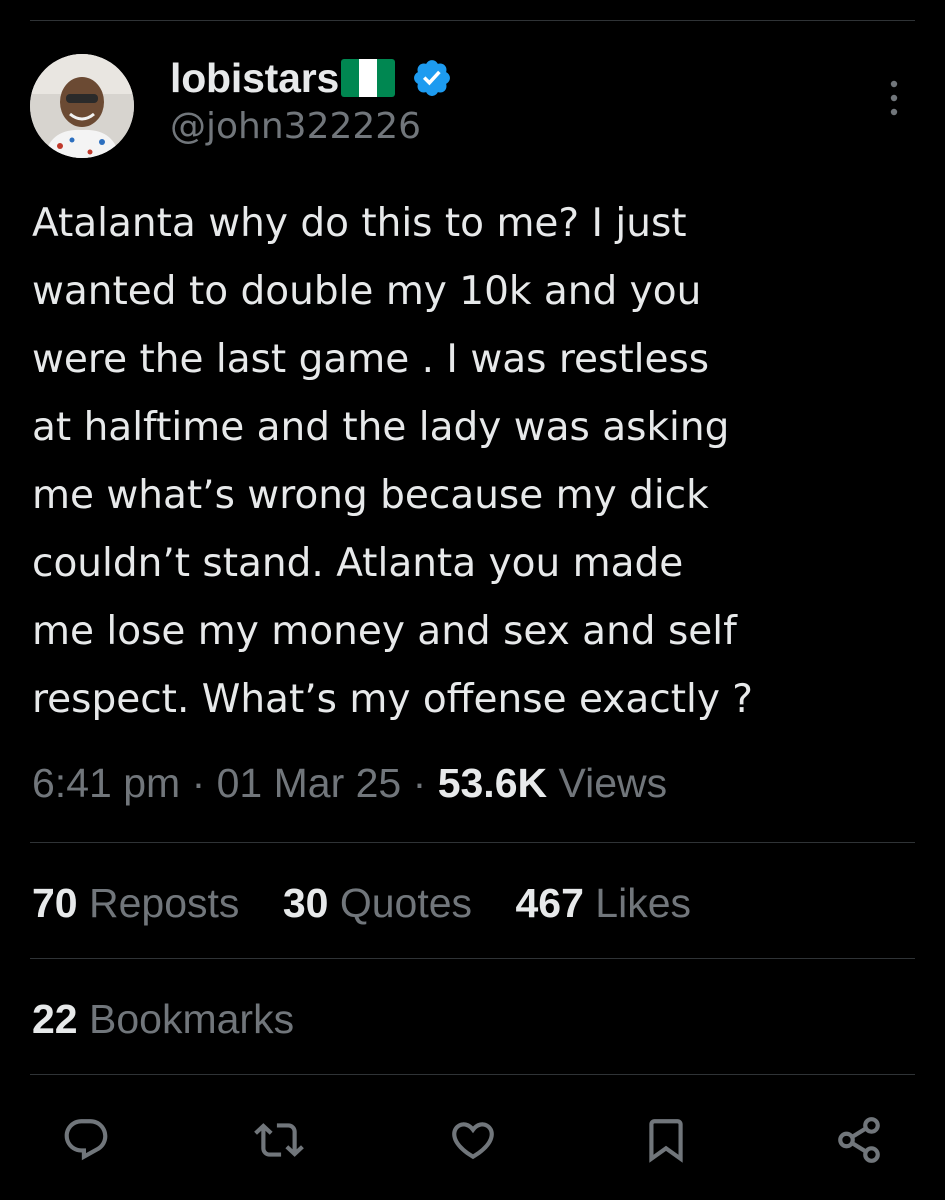 Image resolution: width=945 pixels, height=1200 pixels. I want to click on repost-icon, so click(279, 1140).